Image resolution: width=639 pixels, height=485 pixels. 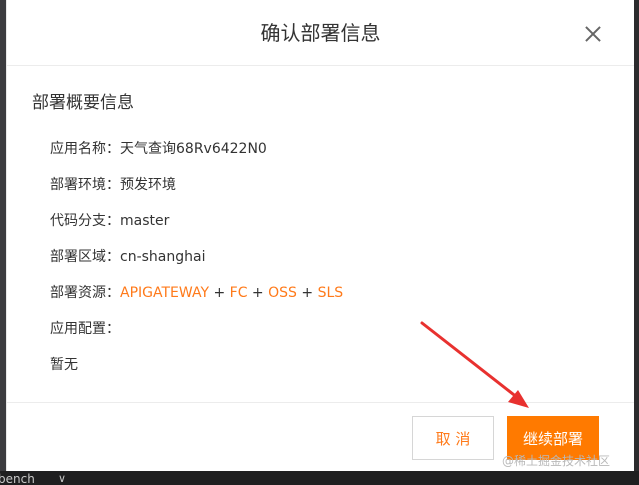 I want to click on field-resources: 部署资源：APIGATEWAY + FC + OSS + SLS, so click(x=196, y=293).